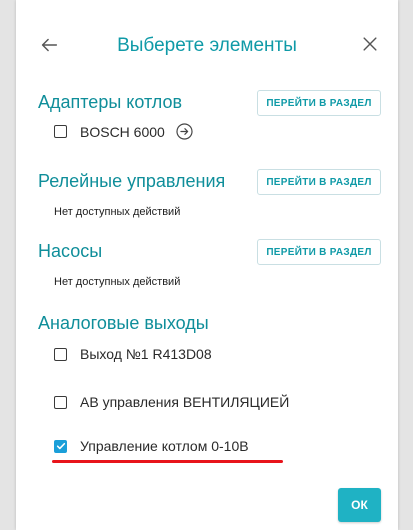 The image size is (413, 530). I want to click on check-icon, so click(60, 446).